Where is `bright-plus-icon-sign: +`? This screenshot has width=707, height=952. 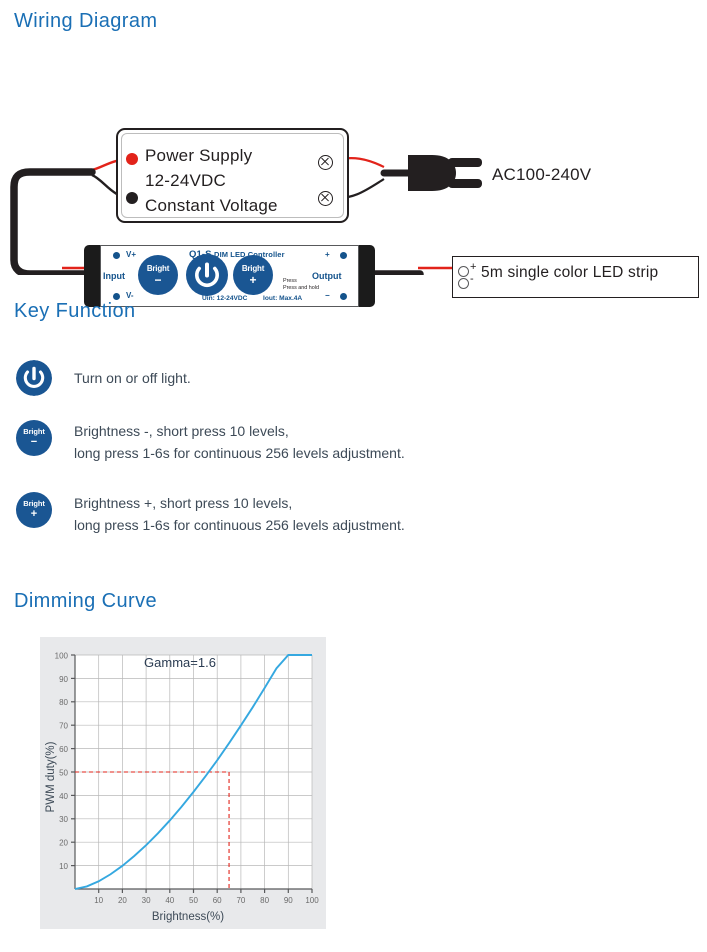
bright-plus-icon-sign: + is located at coordinates (34, 513).